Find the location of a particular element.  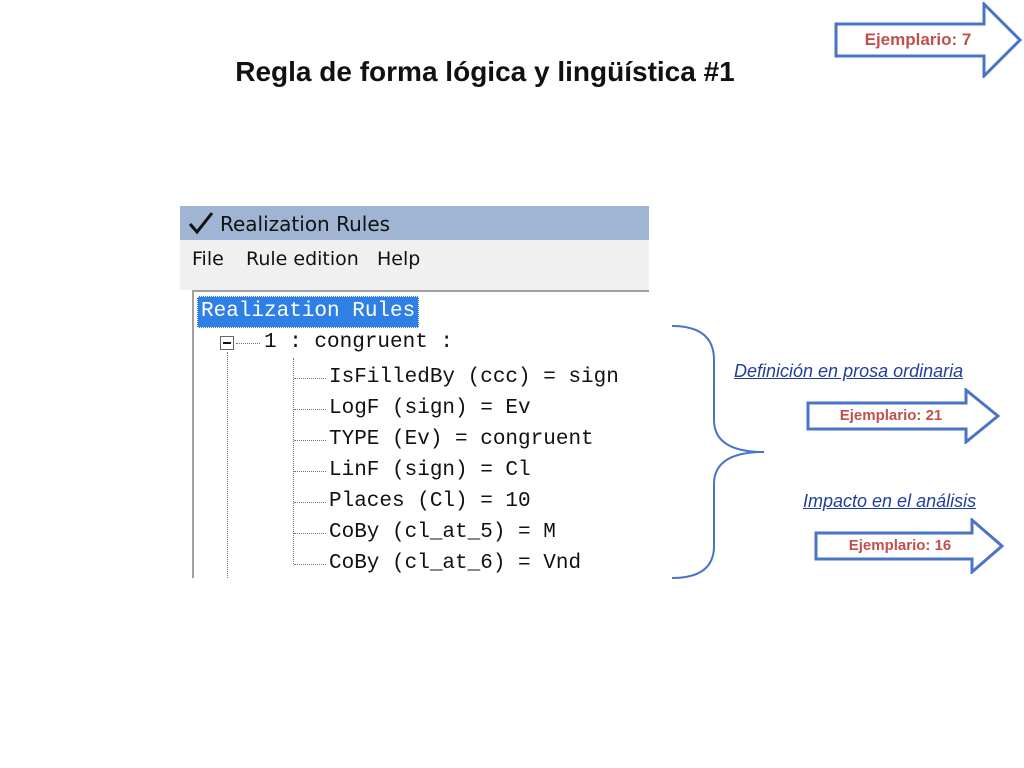

ejemplario-21-arrow-button: Ejemplario: 21 is located at coordinates (903, 416).